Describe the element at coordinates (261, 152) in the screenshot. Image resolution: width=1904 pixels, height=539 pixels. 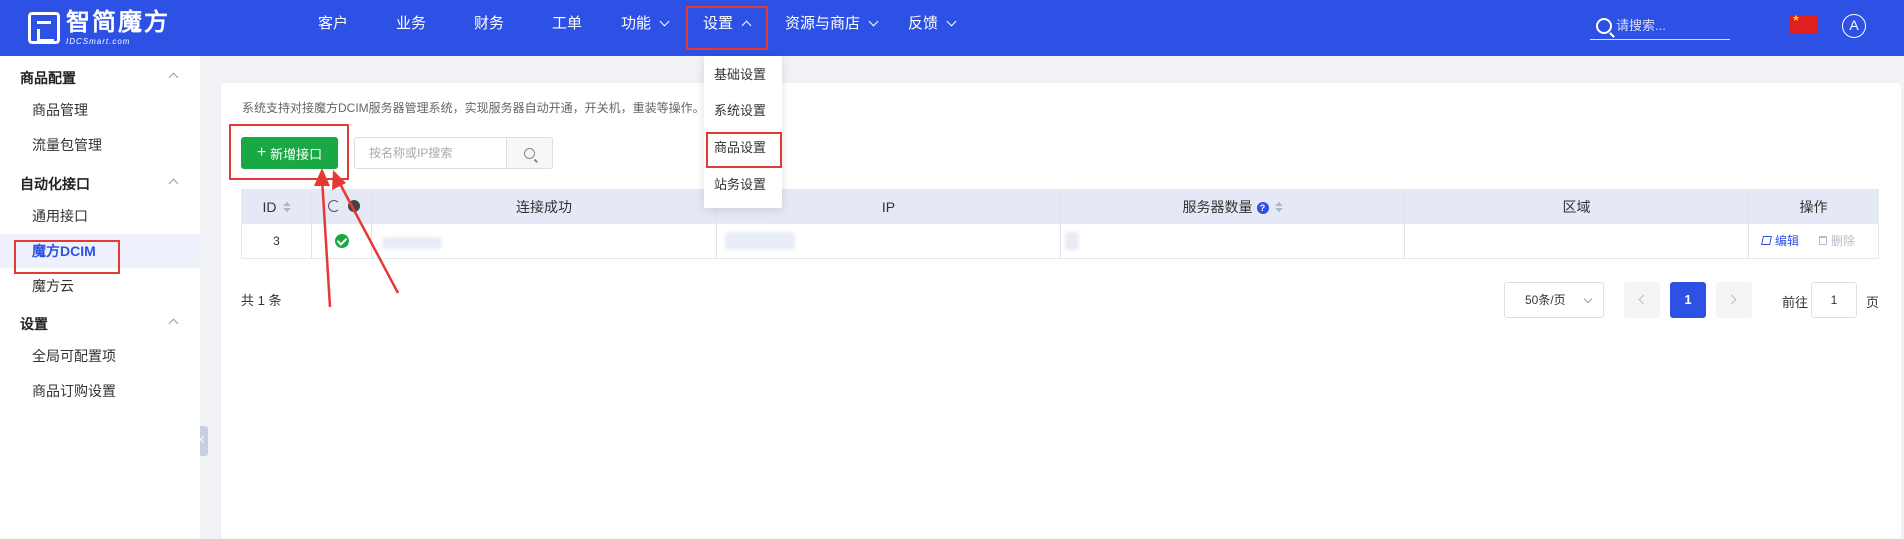
I see `plus-icon: +` at that location.